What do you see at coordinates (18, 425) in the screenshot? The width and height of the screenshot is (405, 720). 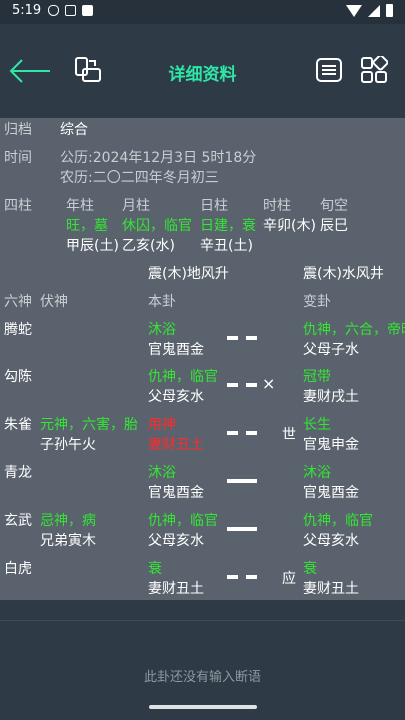 I see `liushen-name: 朱雀` at bounding box center [18, 425].